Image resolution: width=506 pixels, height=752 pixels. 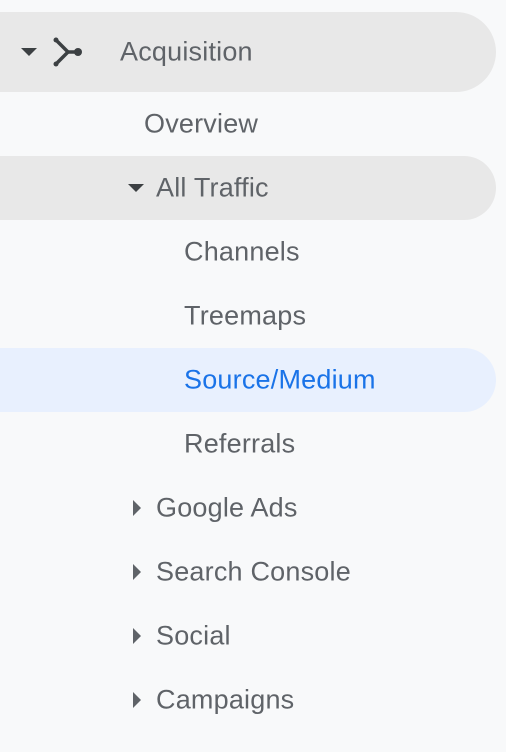 I want to click on nav-item-label: Treemaps, so click(x=245, y=315).